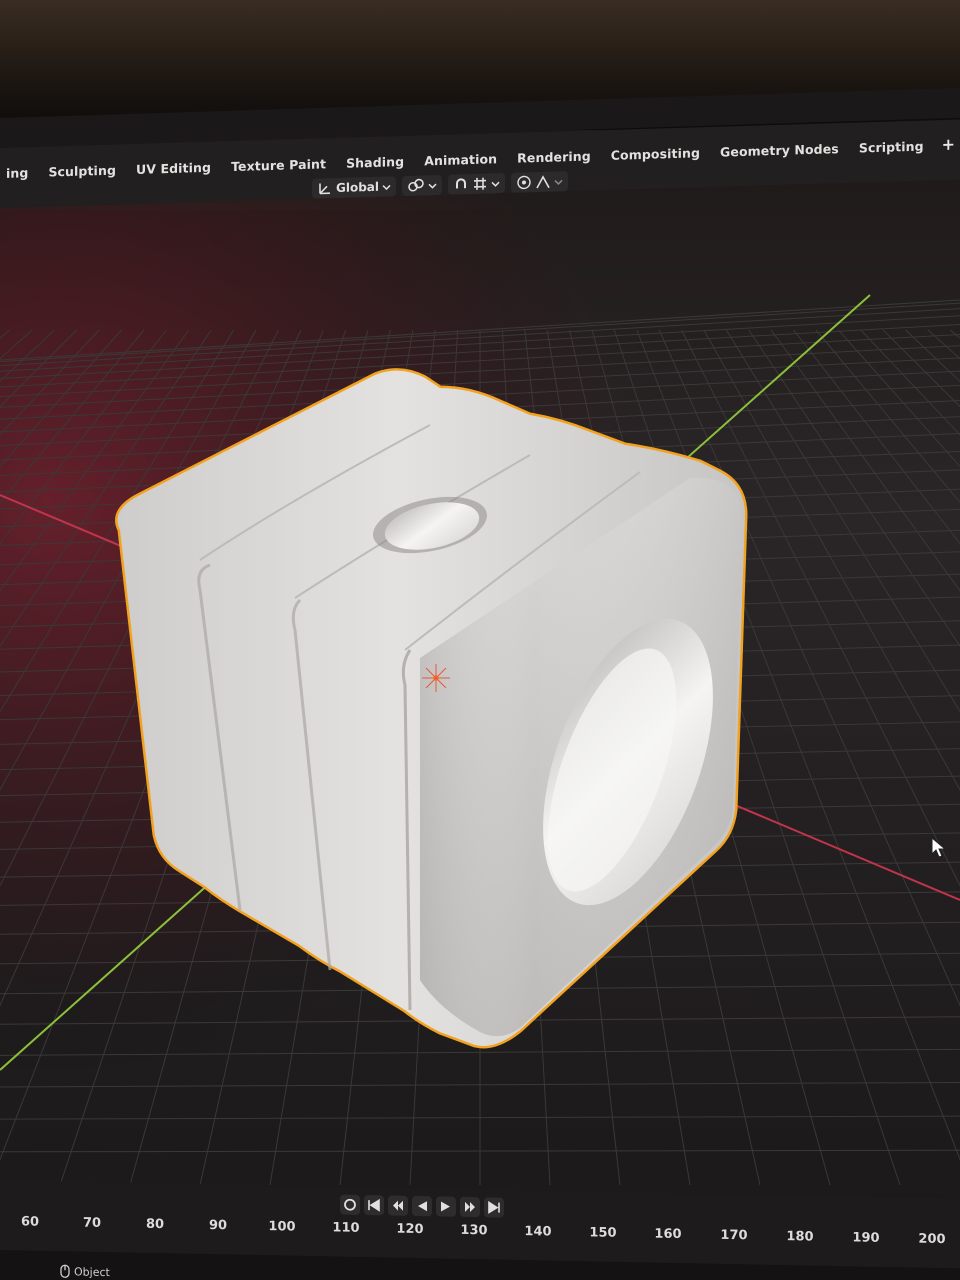 The height and width of the screenshot is (1280, 960). Describe the element at coordinates (800, 1237) in the screenshot. I see `frame-label: 180` at that location.